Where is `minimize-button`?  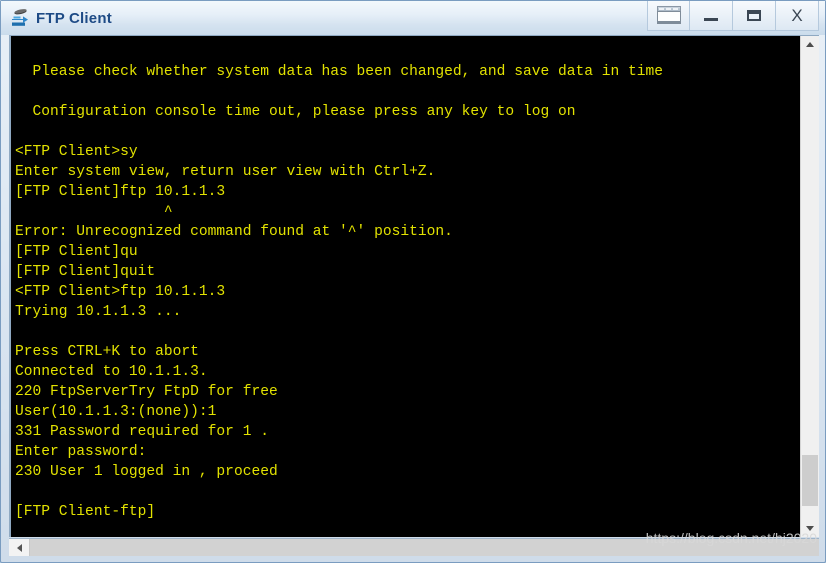 minimize-button is located at coordinates (711, 16).